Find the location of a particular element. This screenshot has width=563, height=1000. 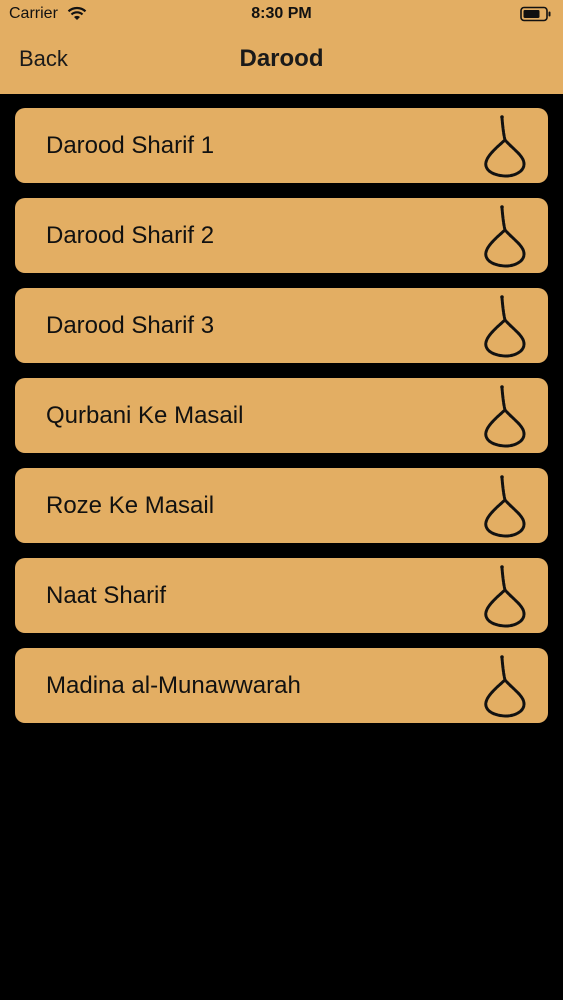

list-item: Darood Sharif 1 is located at coordinates (281, 145).